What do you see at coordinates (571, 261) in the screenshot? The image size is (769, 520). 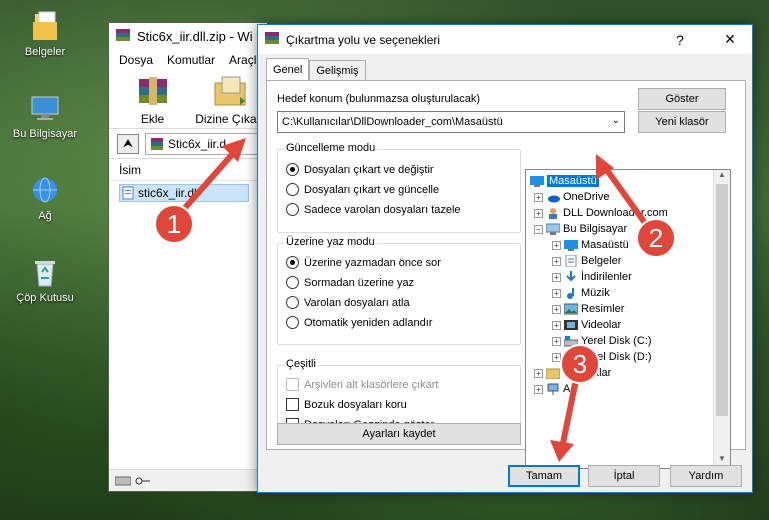 I see `documents-icon` at bounding box center [571, 261].